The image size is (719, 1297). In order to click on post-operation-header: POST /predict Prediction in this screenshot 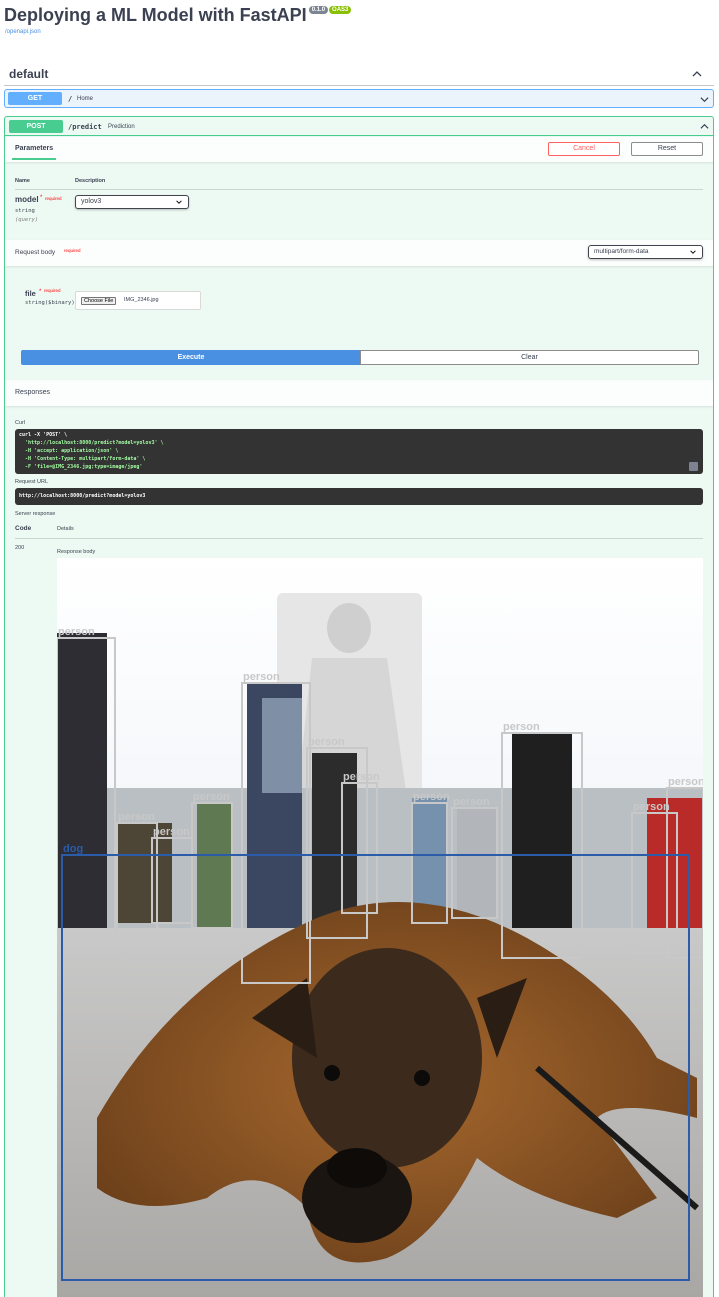, I will do `click(359, 126)`.